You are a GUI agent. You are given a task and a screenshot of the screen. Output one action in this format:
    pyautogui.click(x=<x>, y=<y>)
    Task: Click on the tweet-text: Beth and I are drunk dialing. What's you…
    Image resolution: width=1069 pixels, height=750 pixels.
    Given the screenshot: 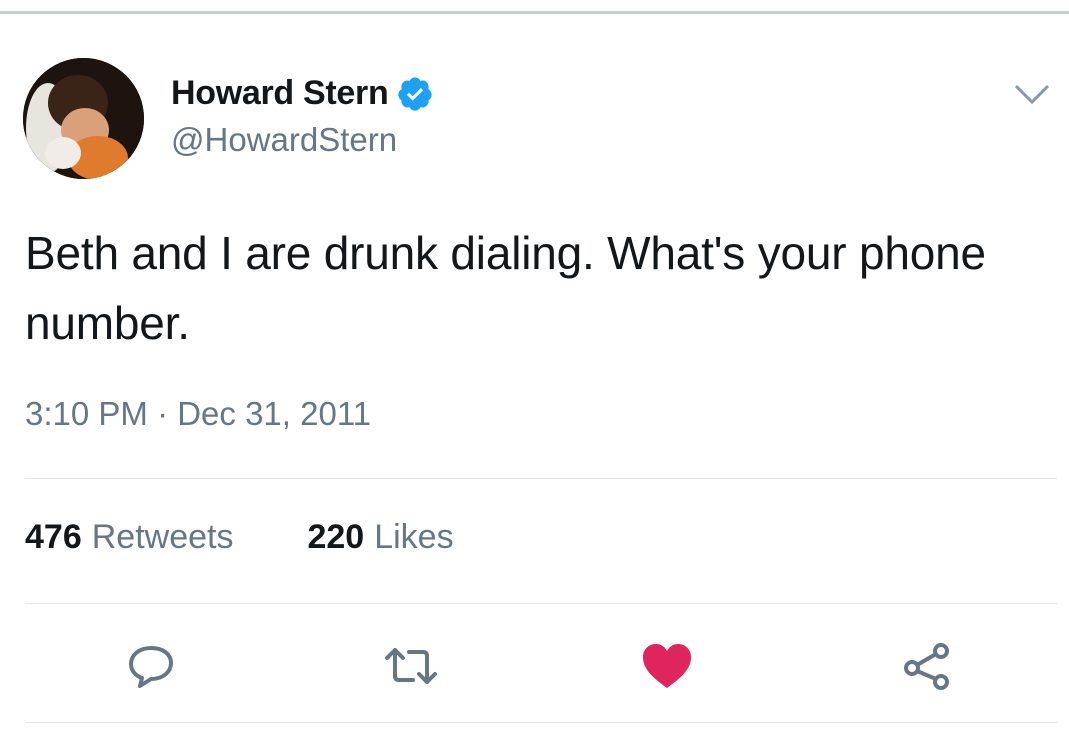 What is the action you would take?
    pyautogui.click(x=505, y=288)
    